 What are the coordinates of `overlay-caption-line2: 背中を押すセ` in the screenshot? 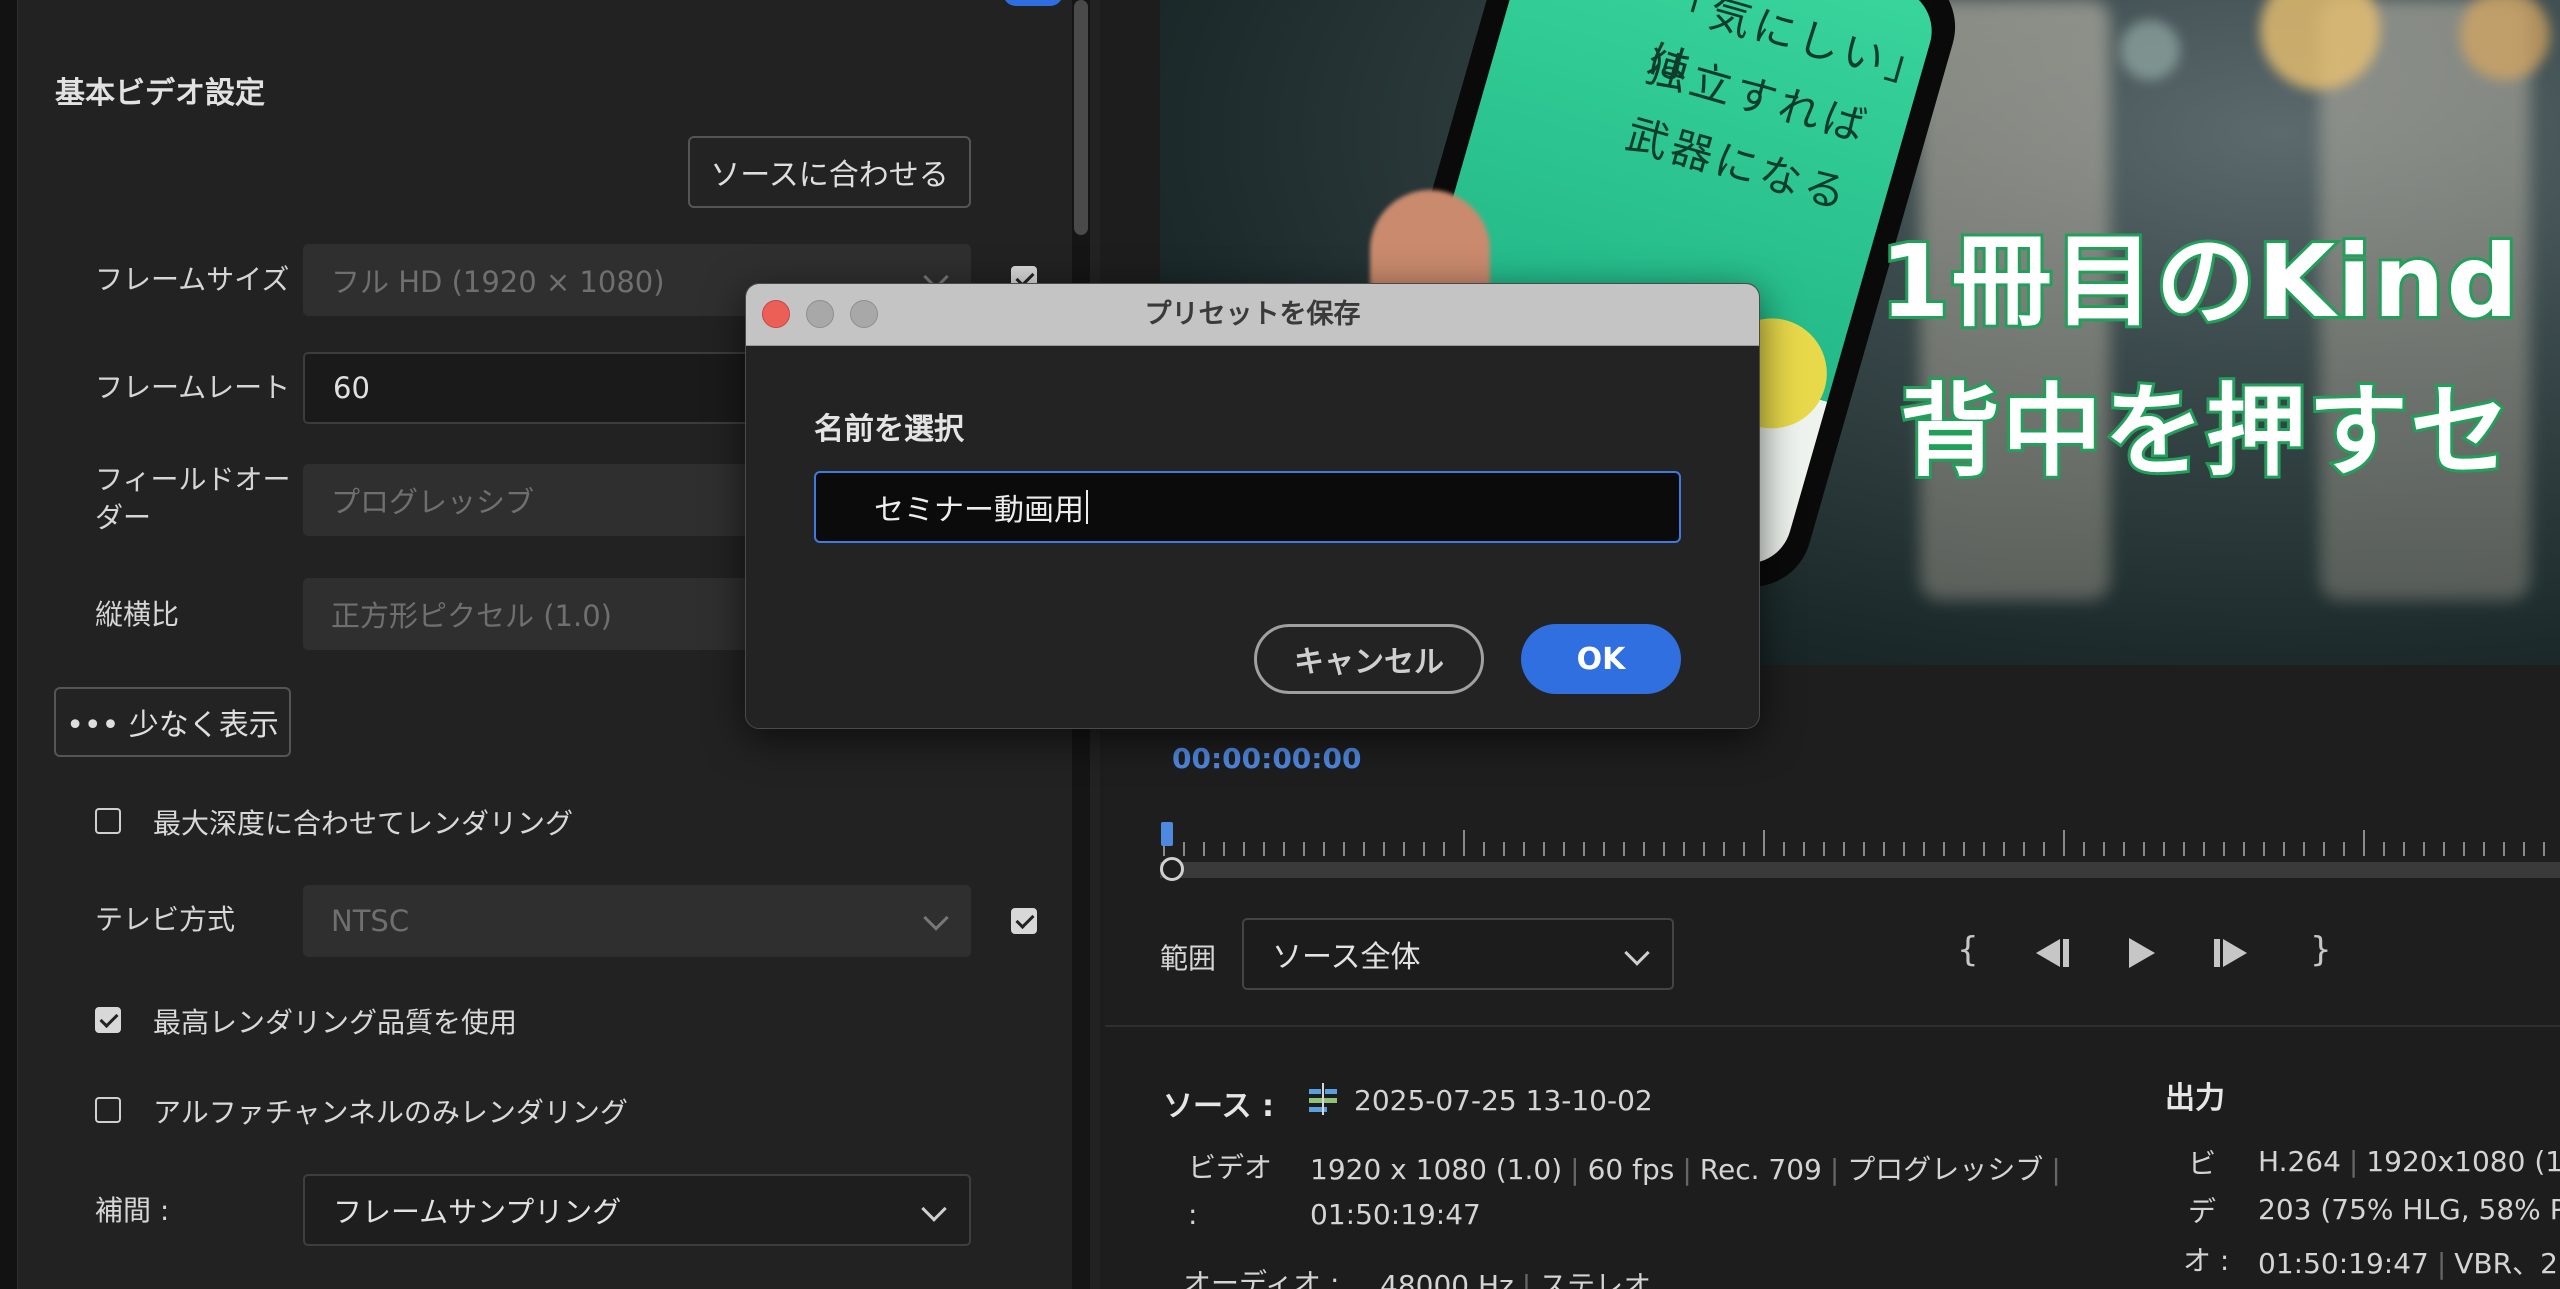 It's located at (2205, 431).